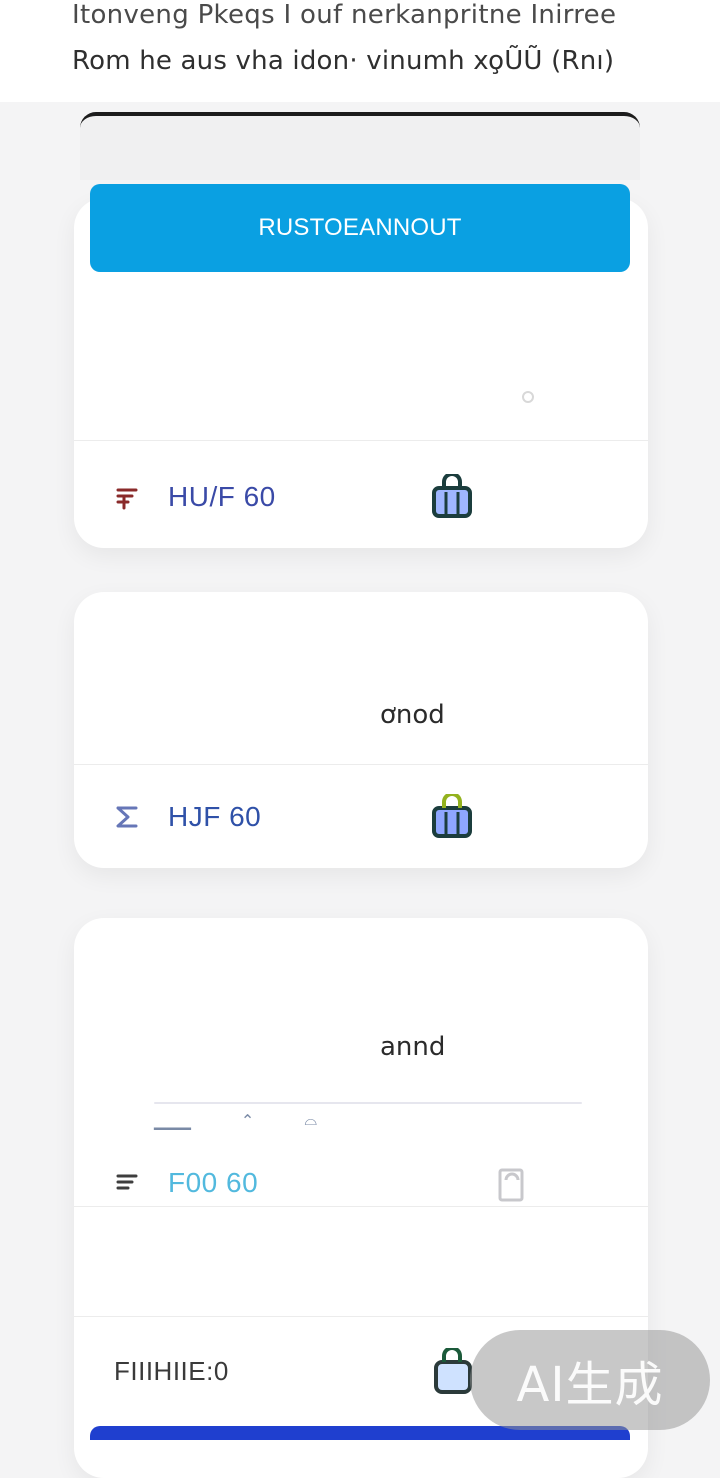 This screenshot has height=1478, width=720. Describe the element at coordinates (343, 61) in the screenshot. I see `header-title-line-2: Rom he aus vha idon· vinumh xo̧ŨŨ (Rnı)` at that location.